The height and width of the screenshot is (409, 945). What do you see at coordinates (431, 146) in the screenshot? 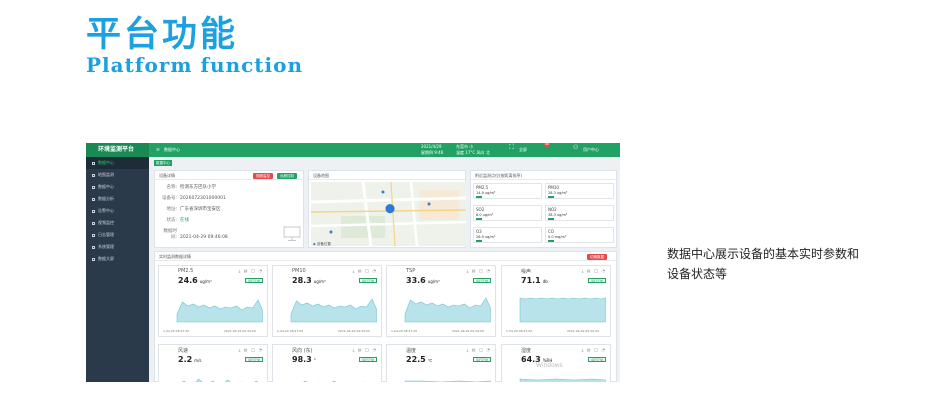
I see `date-text: 2021/4/29` at bounding box center [431, 146].